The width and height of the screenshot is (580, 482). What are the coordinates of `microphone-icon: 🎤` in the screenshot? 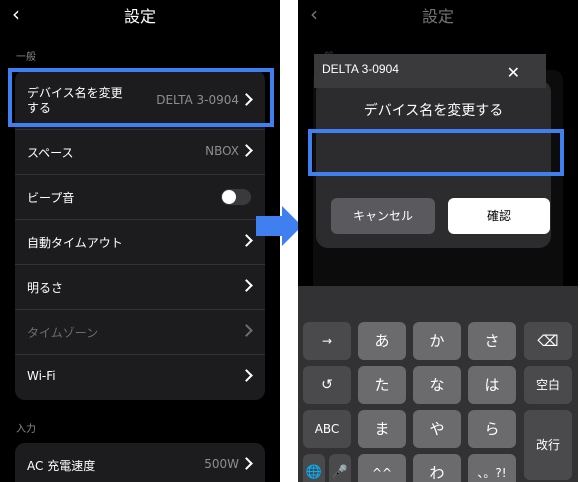 It's located at (340, 468).